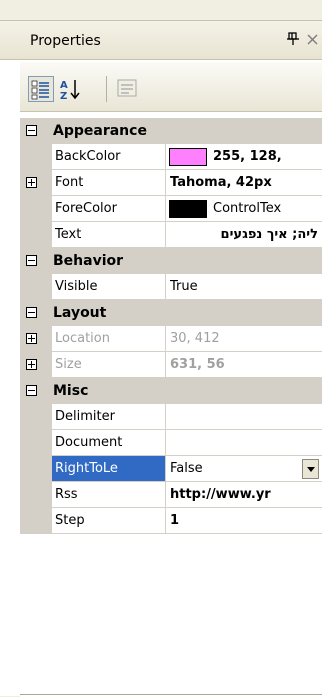 The width and height of the screenshot is (322, 697). Describe the element at coordinates (244, 183) in the screenshot. I see `property-value: Tahoma, 42px` at that location.